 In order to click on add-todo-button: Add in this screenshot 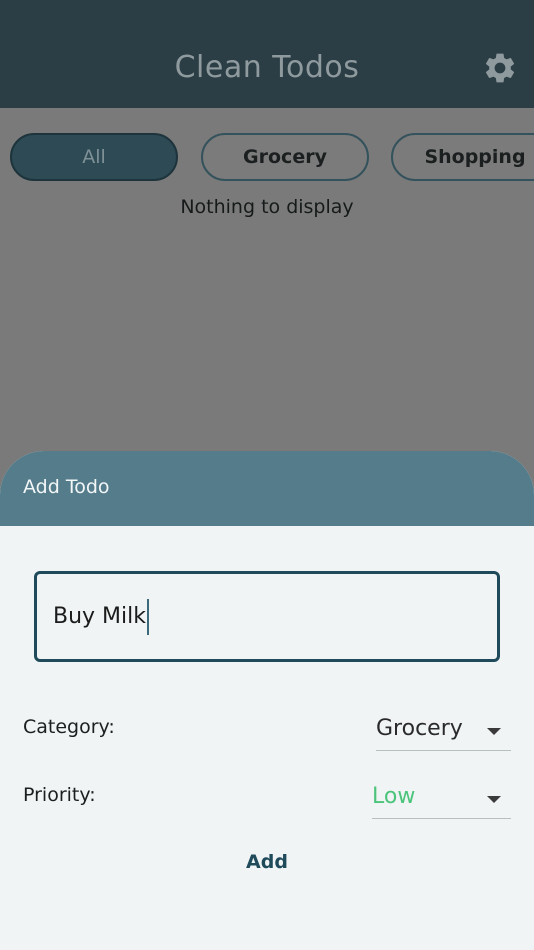, I will do `click(267, 862)`.